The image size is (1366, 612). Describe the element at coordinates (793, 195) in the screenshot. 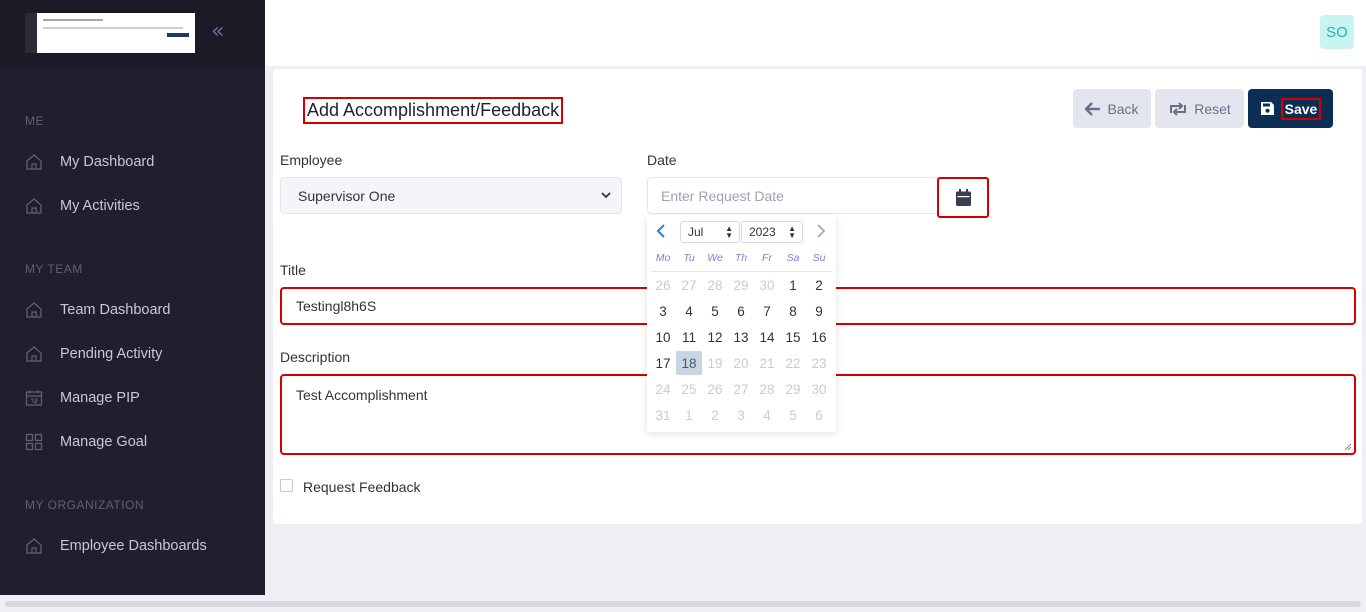

I see `date-input: Enter Request Date` at that location.